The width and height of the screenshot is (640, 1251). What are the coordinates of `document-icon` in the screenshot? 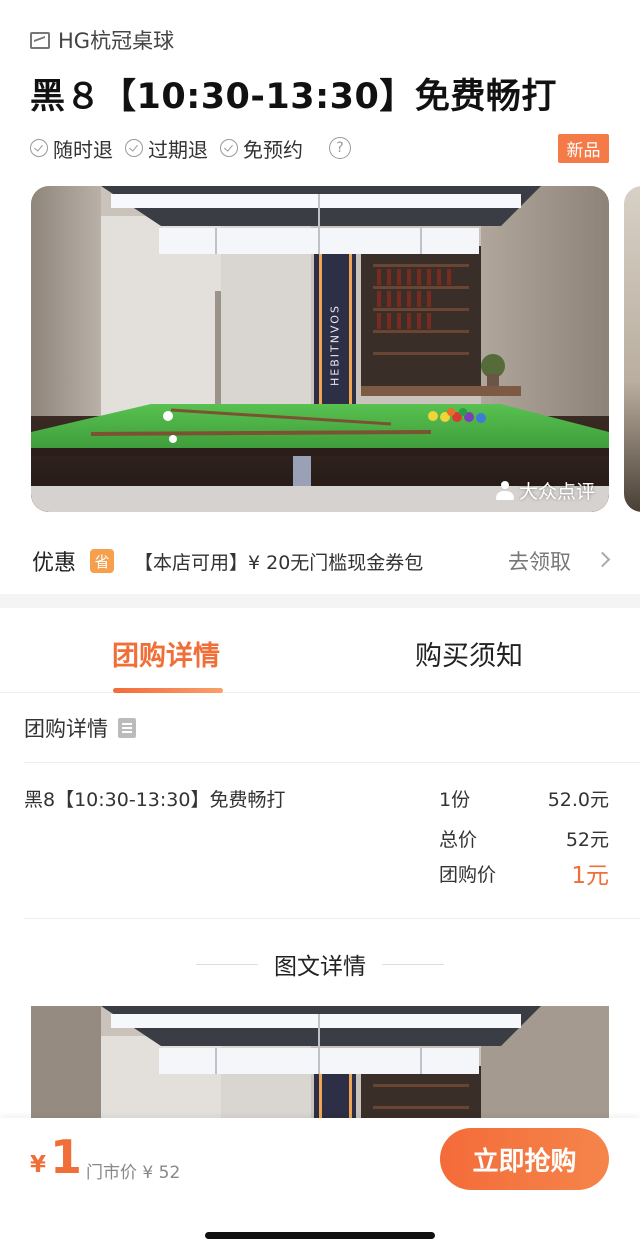 It's located at (127, 728).